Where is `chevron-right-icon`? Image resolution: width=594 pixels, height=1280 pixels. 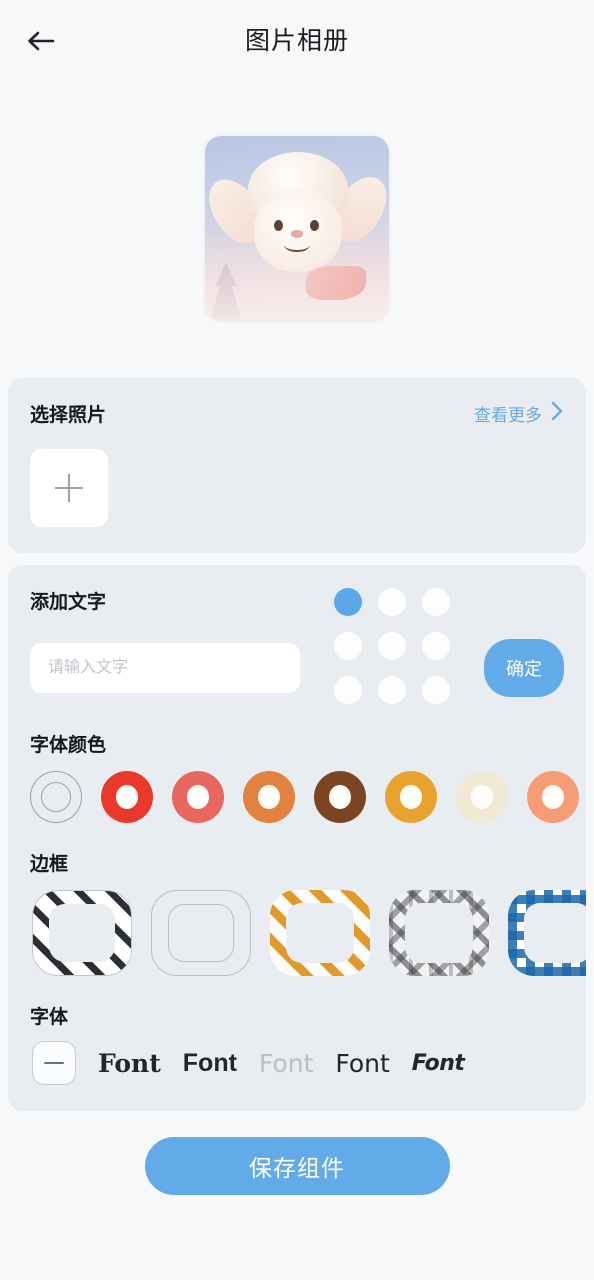
chevron-right-icon is located at coordinates (557, 413).